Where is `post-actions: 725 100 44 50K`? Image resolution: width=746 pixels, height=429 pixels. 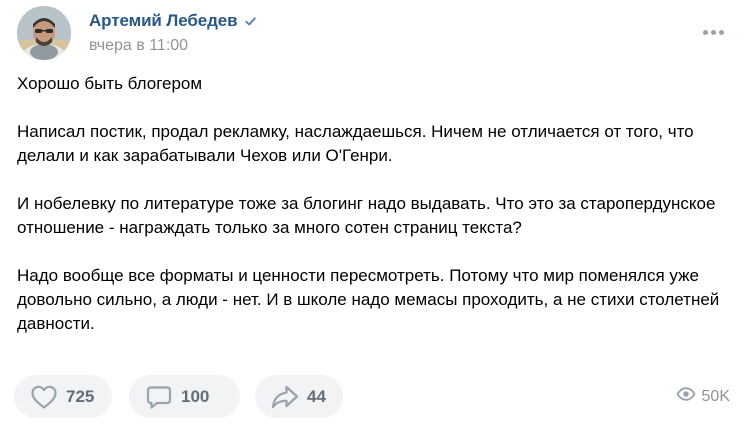
post-actions: 725 100 44 50K is located at coordinates (372, 396).